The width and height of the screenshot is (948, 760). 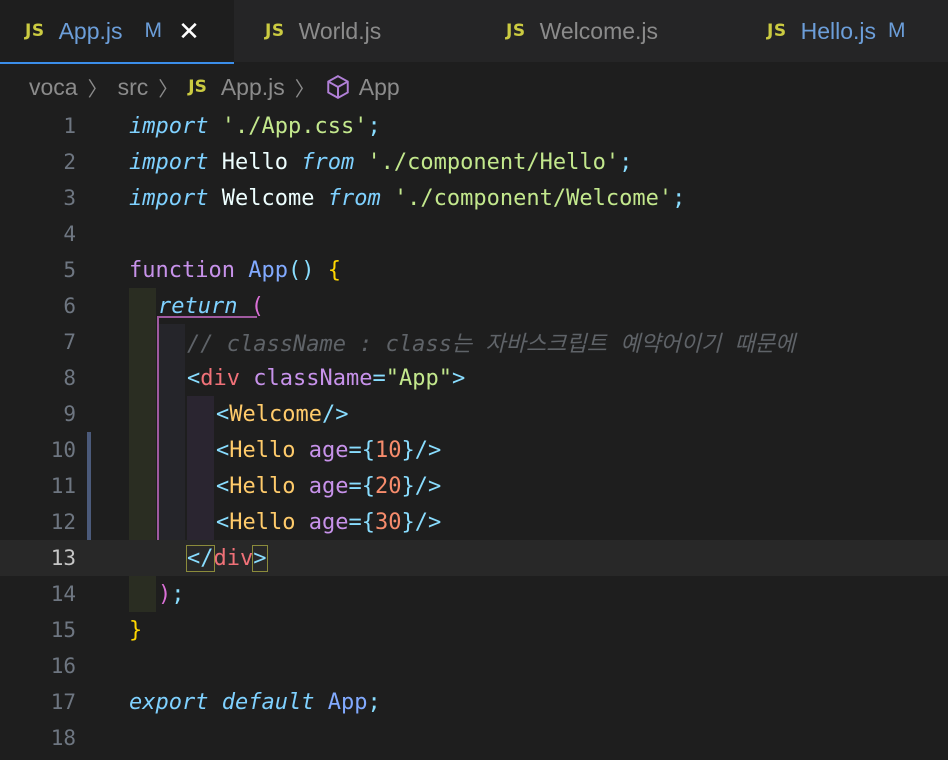 I want to click on line-number: 13, so click(x=63, y=558).